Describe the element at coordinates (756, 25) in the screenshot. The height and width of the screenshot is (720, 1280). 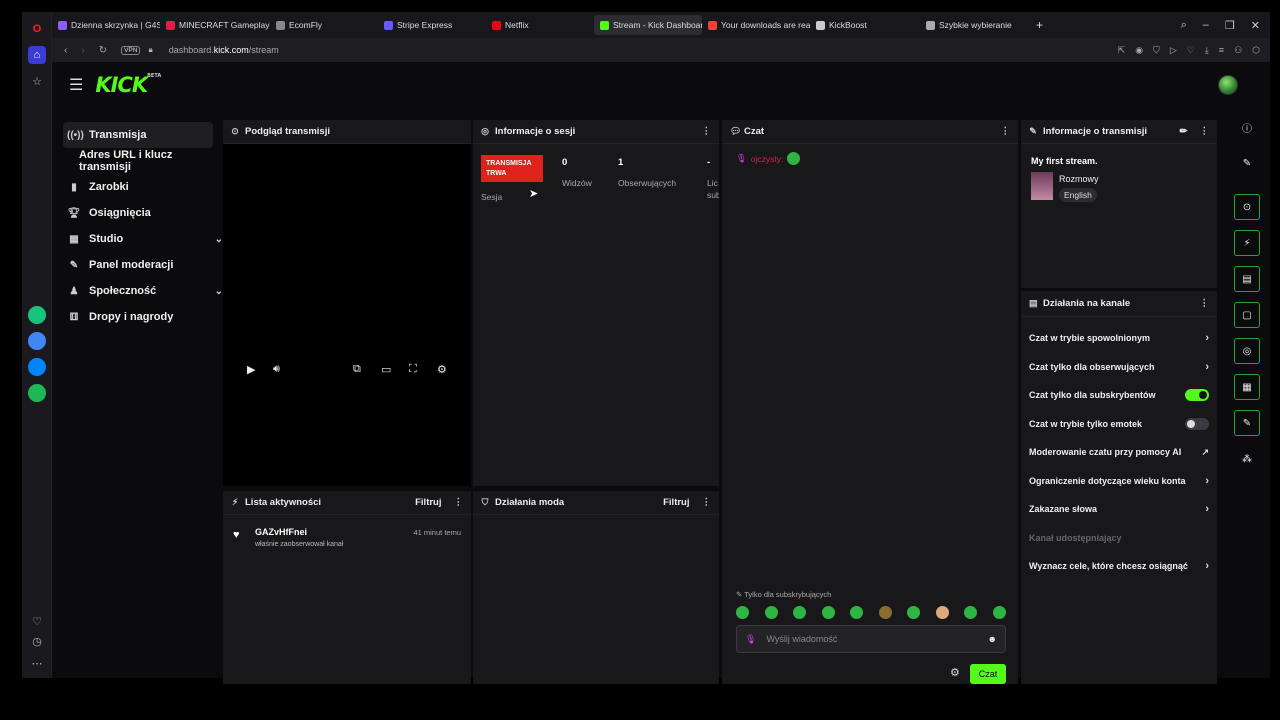
I see `tab-6: Your downloads are ready` at that location.